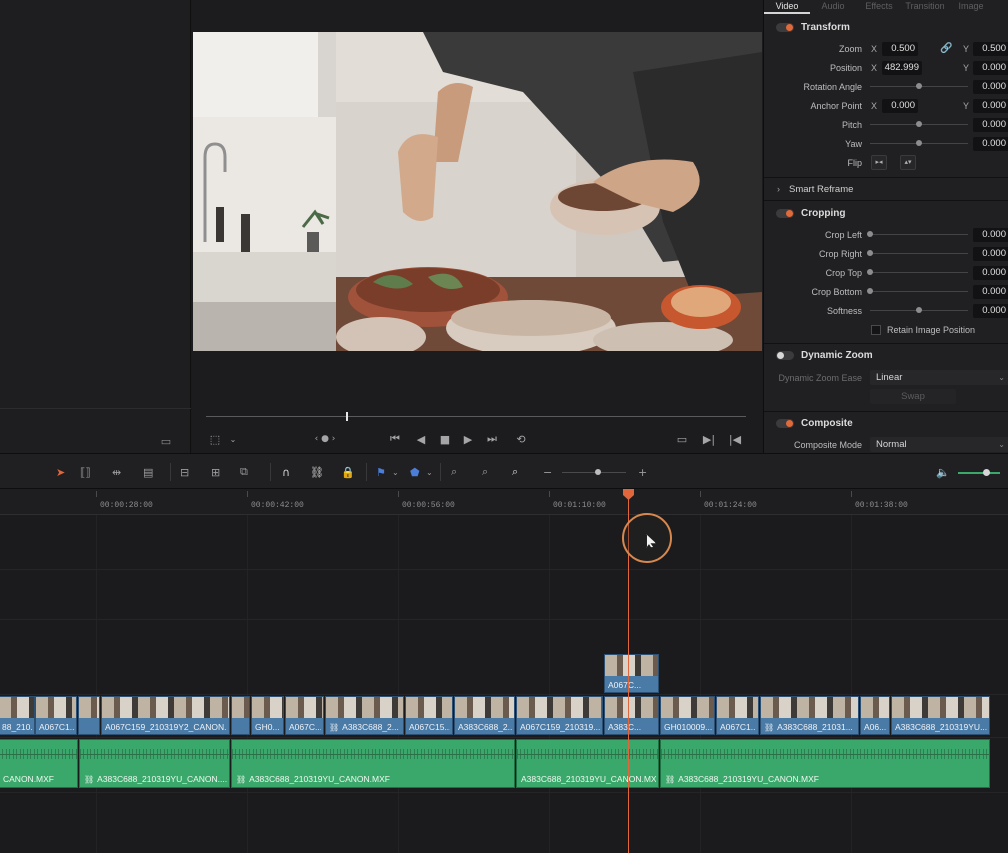  Describe the element at coordinates (787, 7) in the screenshot. I see `tab-video: Video` at that location.